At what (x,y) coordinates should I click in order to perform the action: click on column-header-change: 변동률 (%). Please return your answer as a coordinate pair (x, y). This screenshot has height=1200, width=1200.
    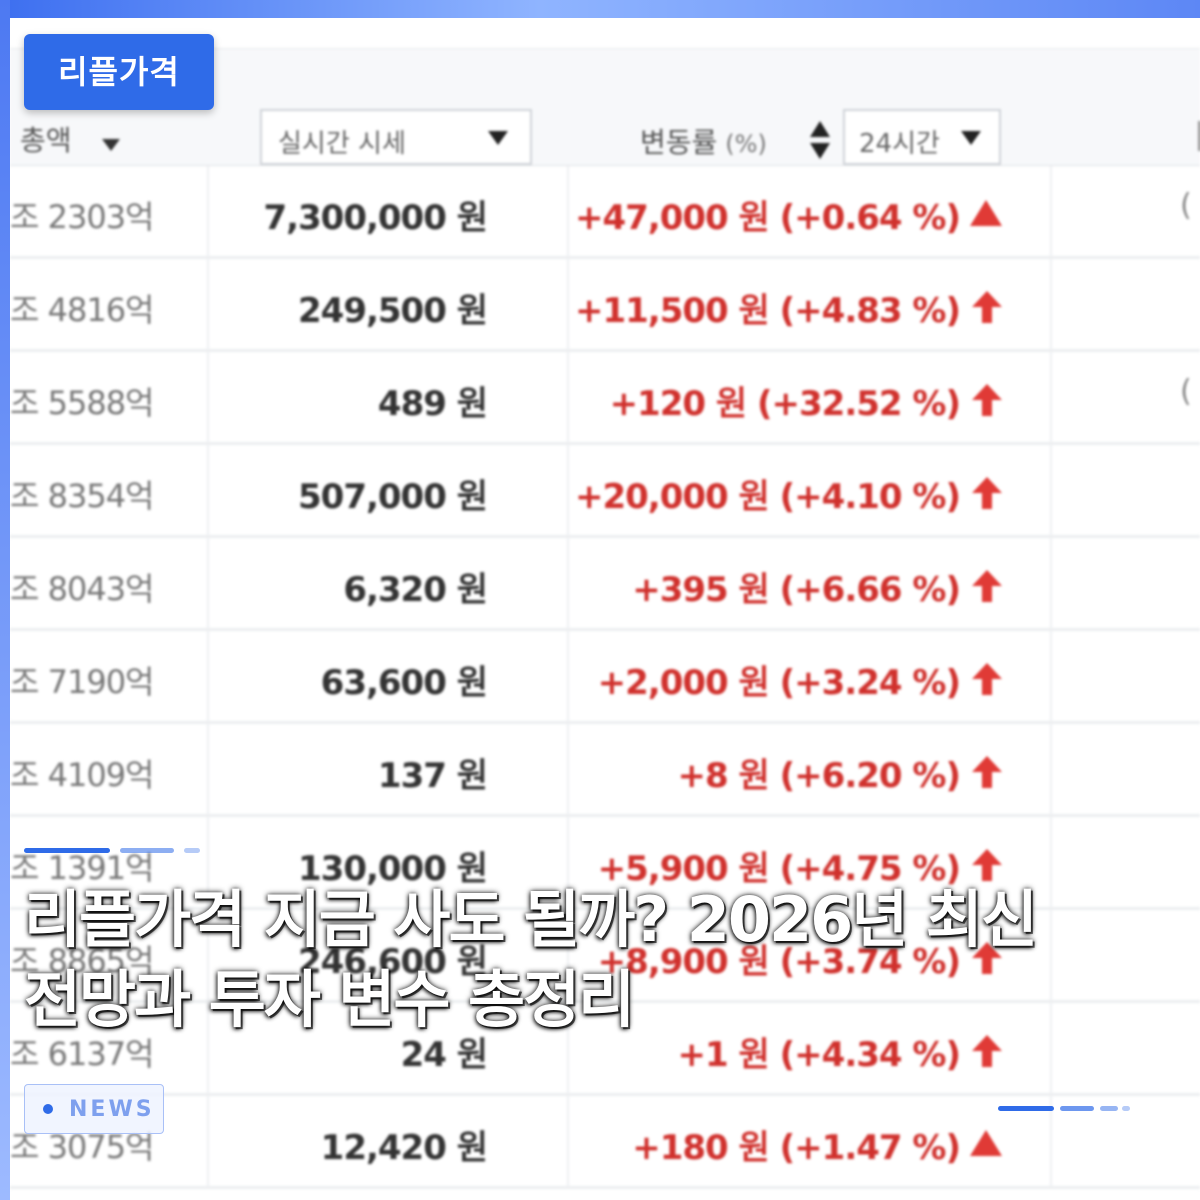
    Looking at the image, I should click on (703, 141).